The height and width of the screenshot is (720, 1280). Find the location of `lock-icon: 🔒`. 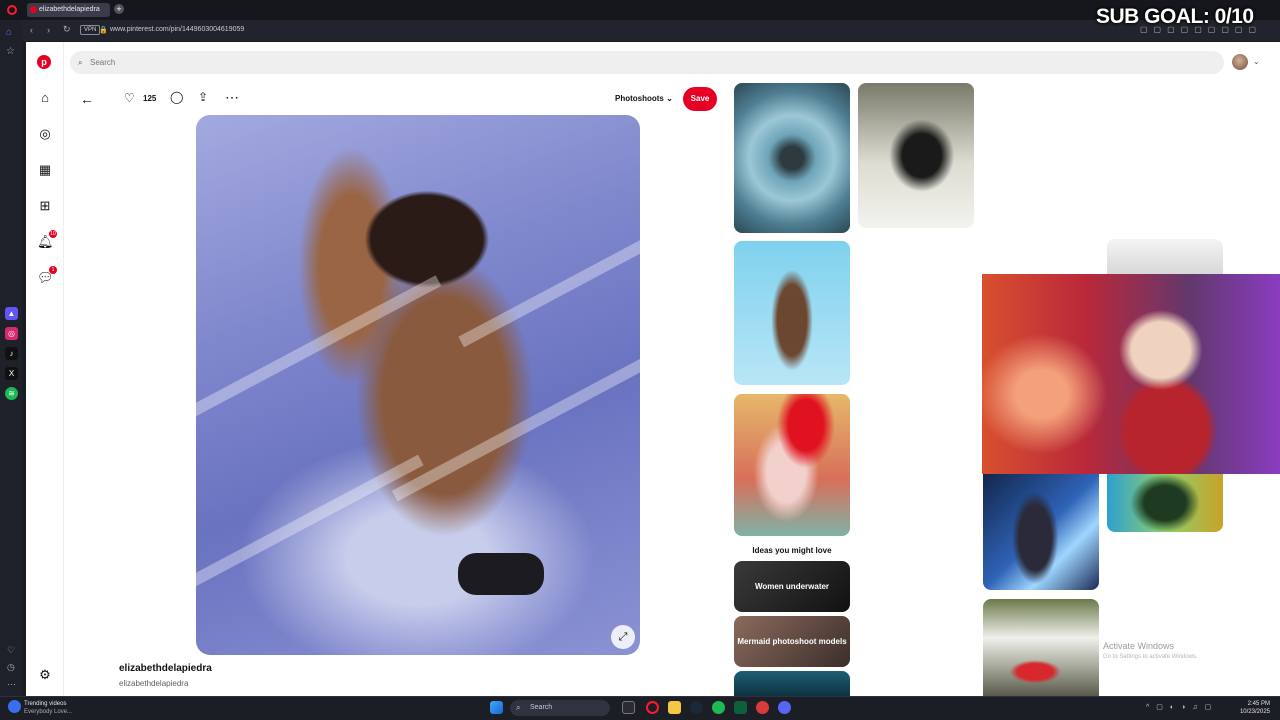

lock-icon: 🔒 is located at coordinates (103, 30).